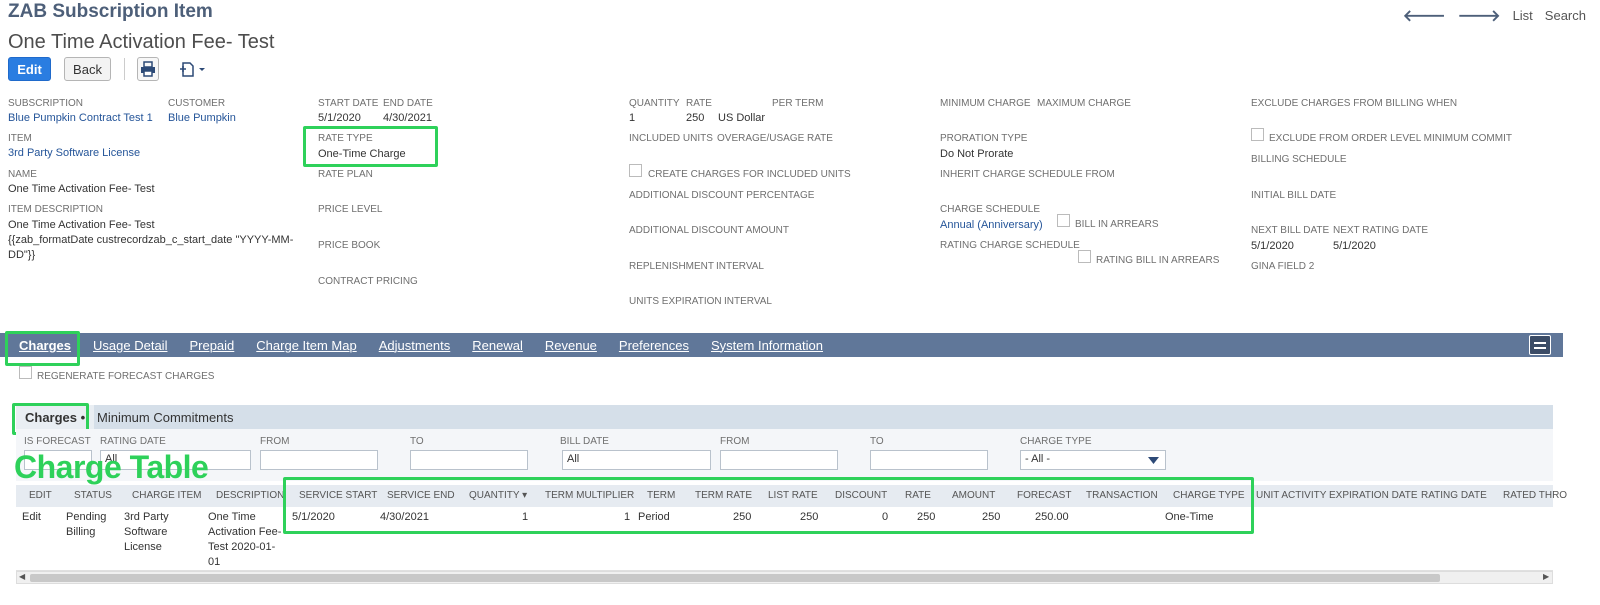 The height and width of the screenshot is (605, 1600). I want to click on previous-record-icon: 🡐, so click(1424, 15).